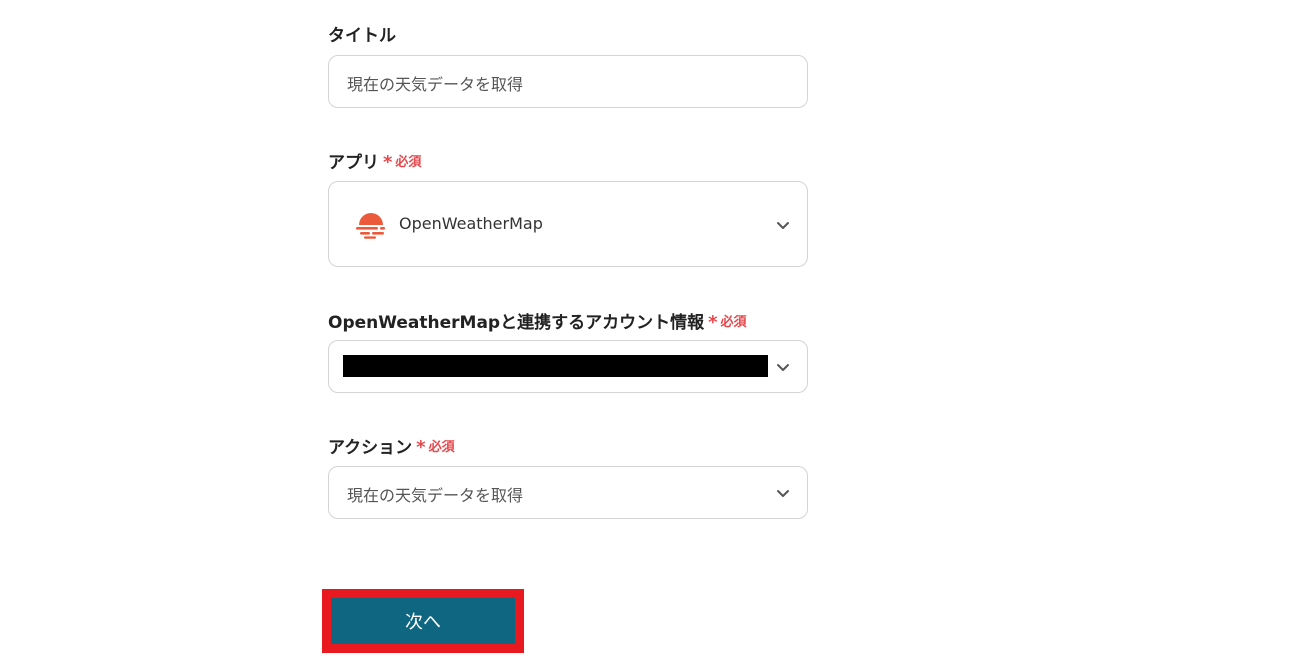 The width and height of the screenshot is (1299, 660). Describe the element at coordinates (370, 448) in the screenshot. I see `action-label-text: アクション` at that location.